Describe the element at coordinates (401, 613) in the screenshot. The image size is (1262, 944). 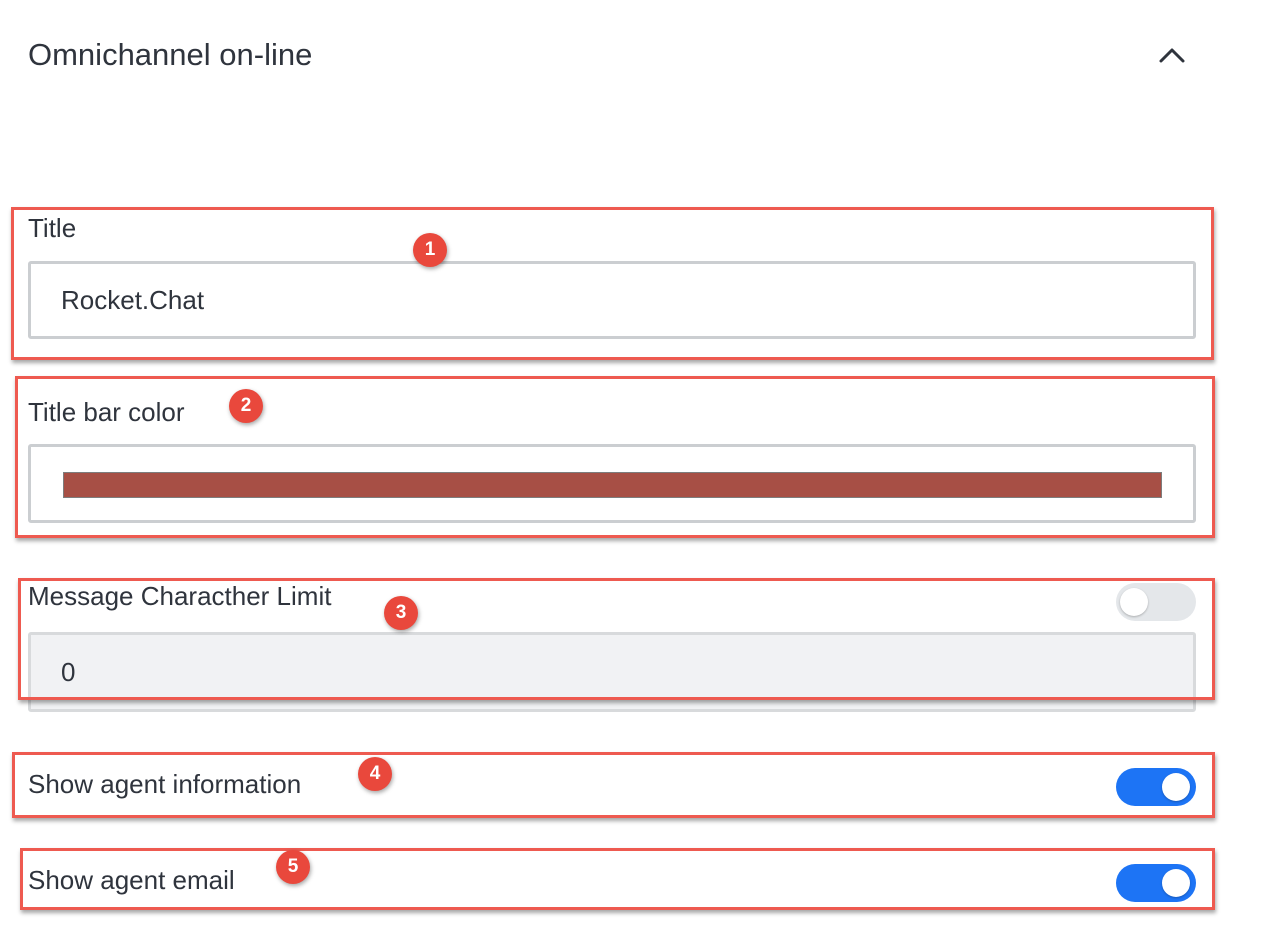
I see `annotation-badge-3: 3` at that location.